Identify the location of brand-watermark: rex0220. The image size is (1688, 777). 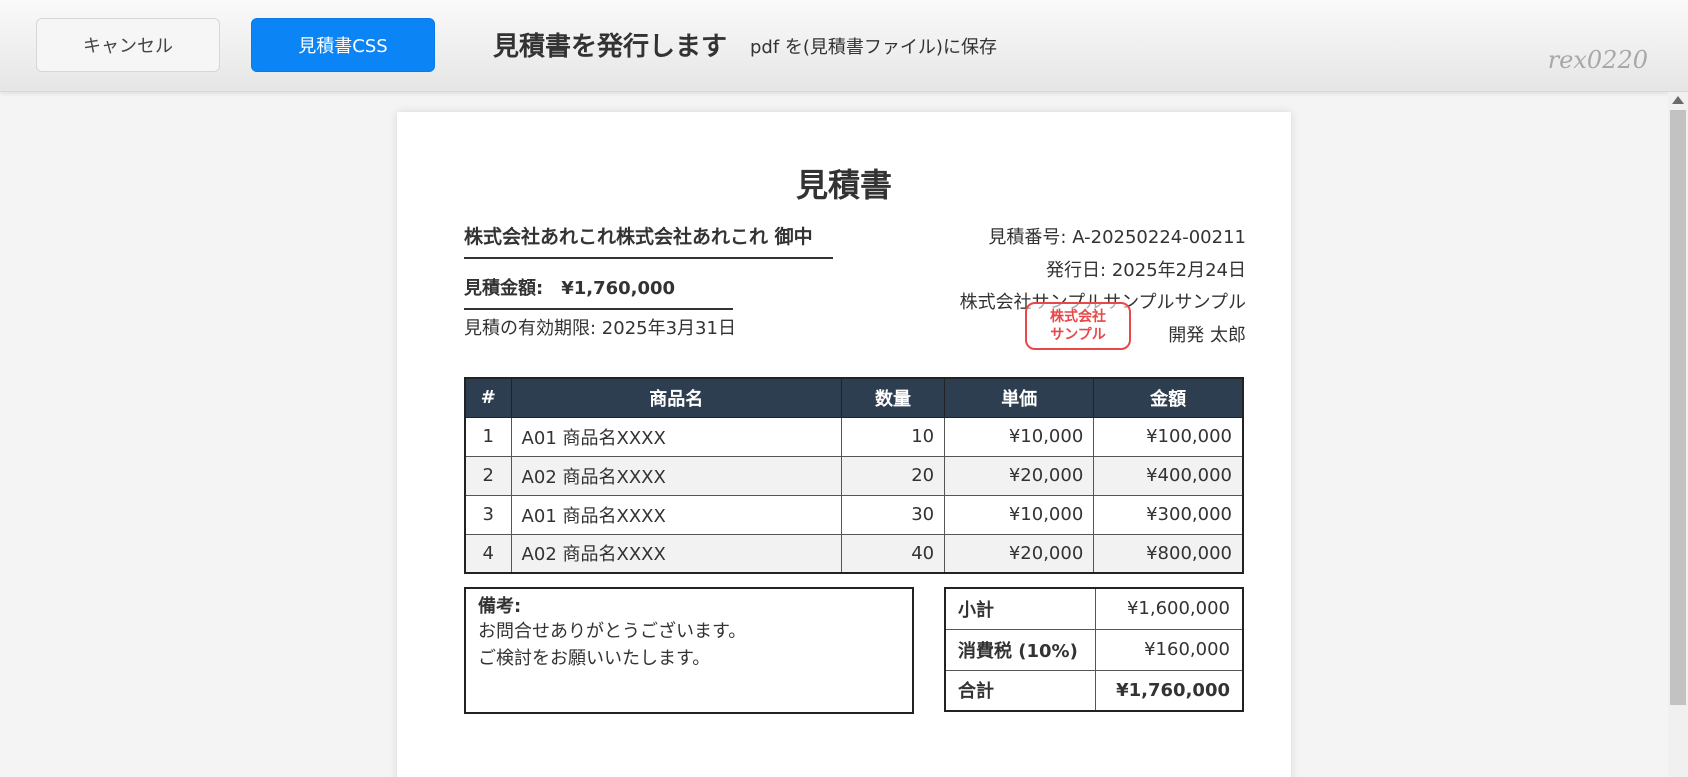
(1597, 60).